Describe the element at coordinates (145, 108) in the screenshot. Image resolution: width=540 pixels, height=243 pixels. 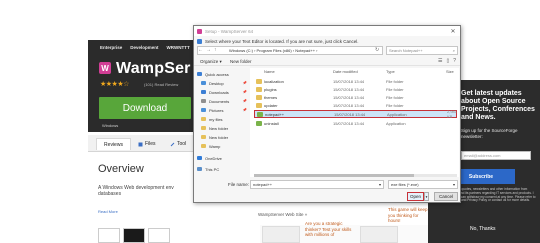
I see `download-button: Download` at that location.